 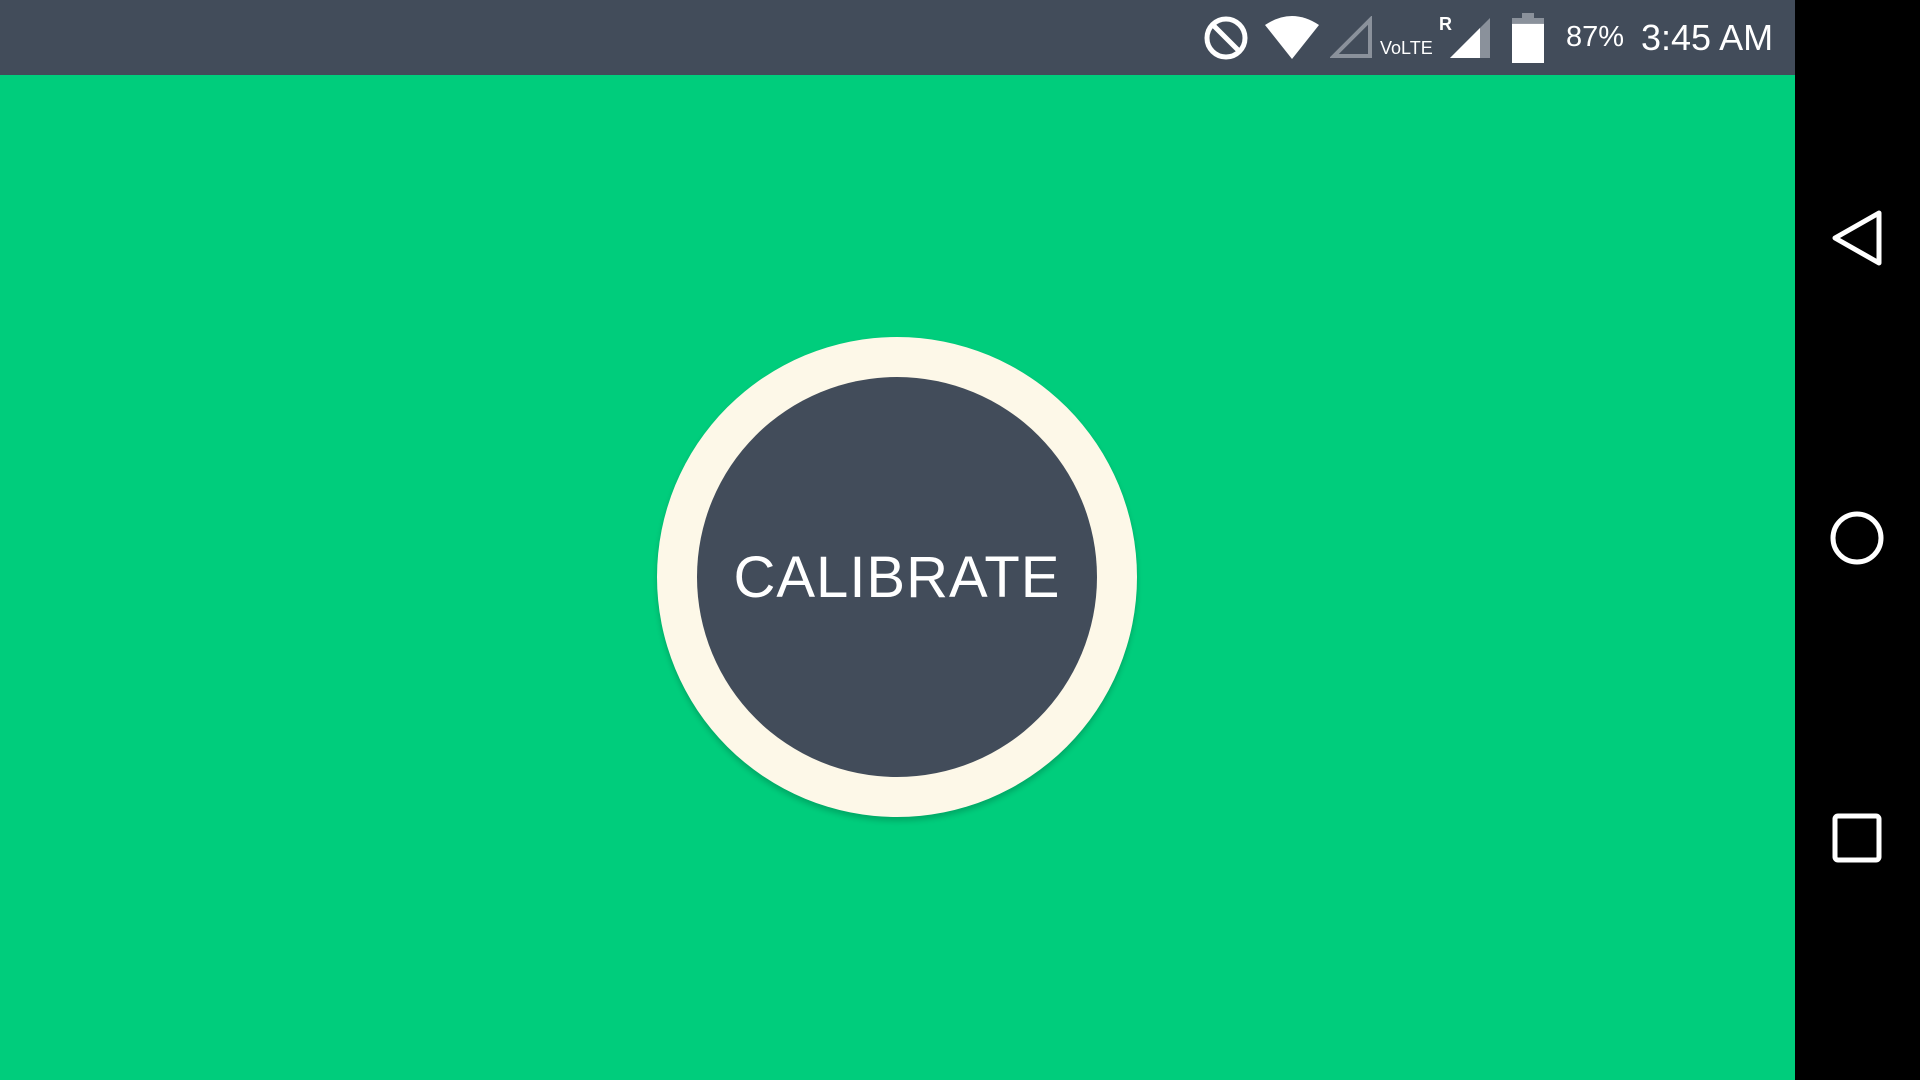 I want to click on home-button, so click(x=1857, y=540).